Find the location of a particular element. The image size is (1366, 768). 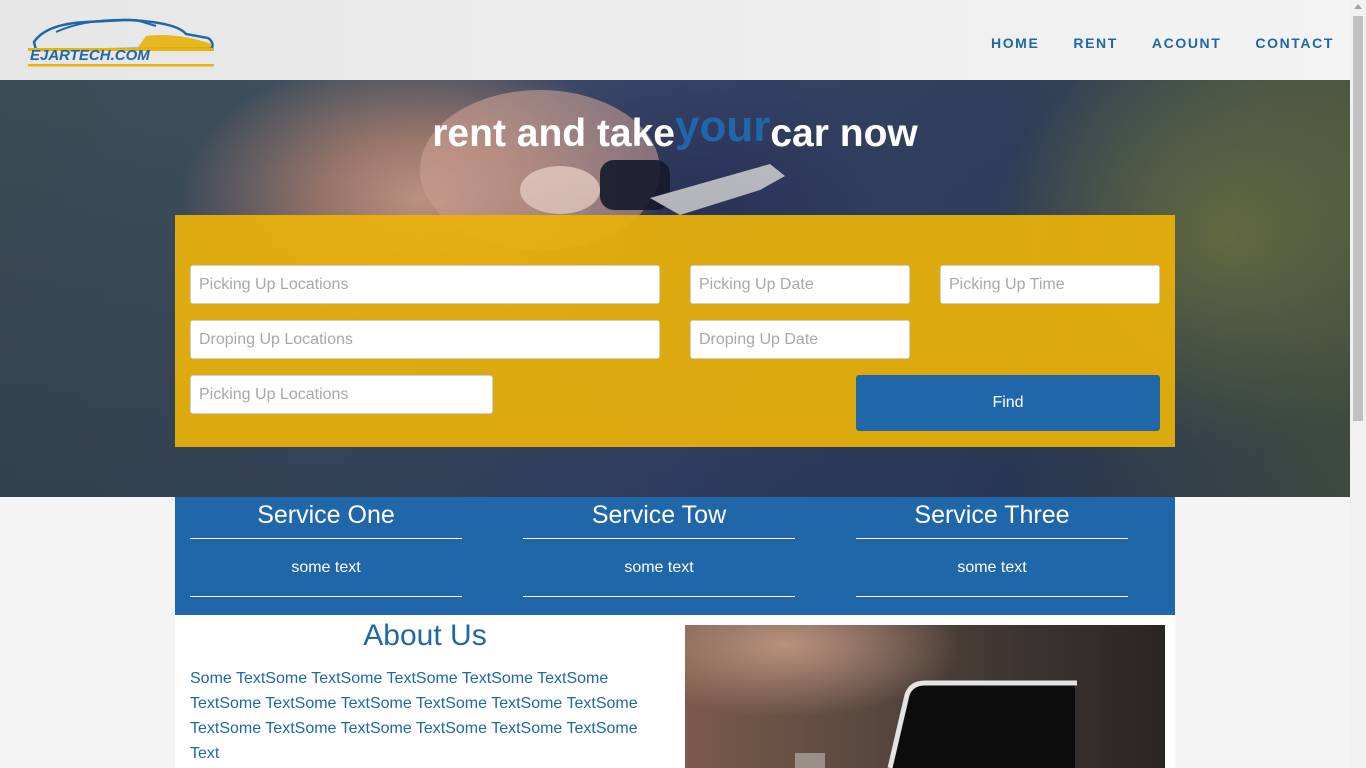

service-title: Service Three is located at coordinates (992, 518).